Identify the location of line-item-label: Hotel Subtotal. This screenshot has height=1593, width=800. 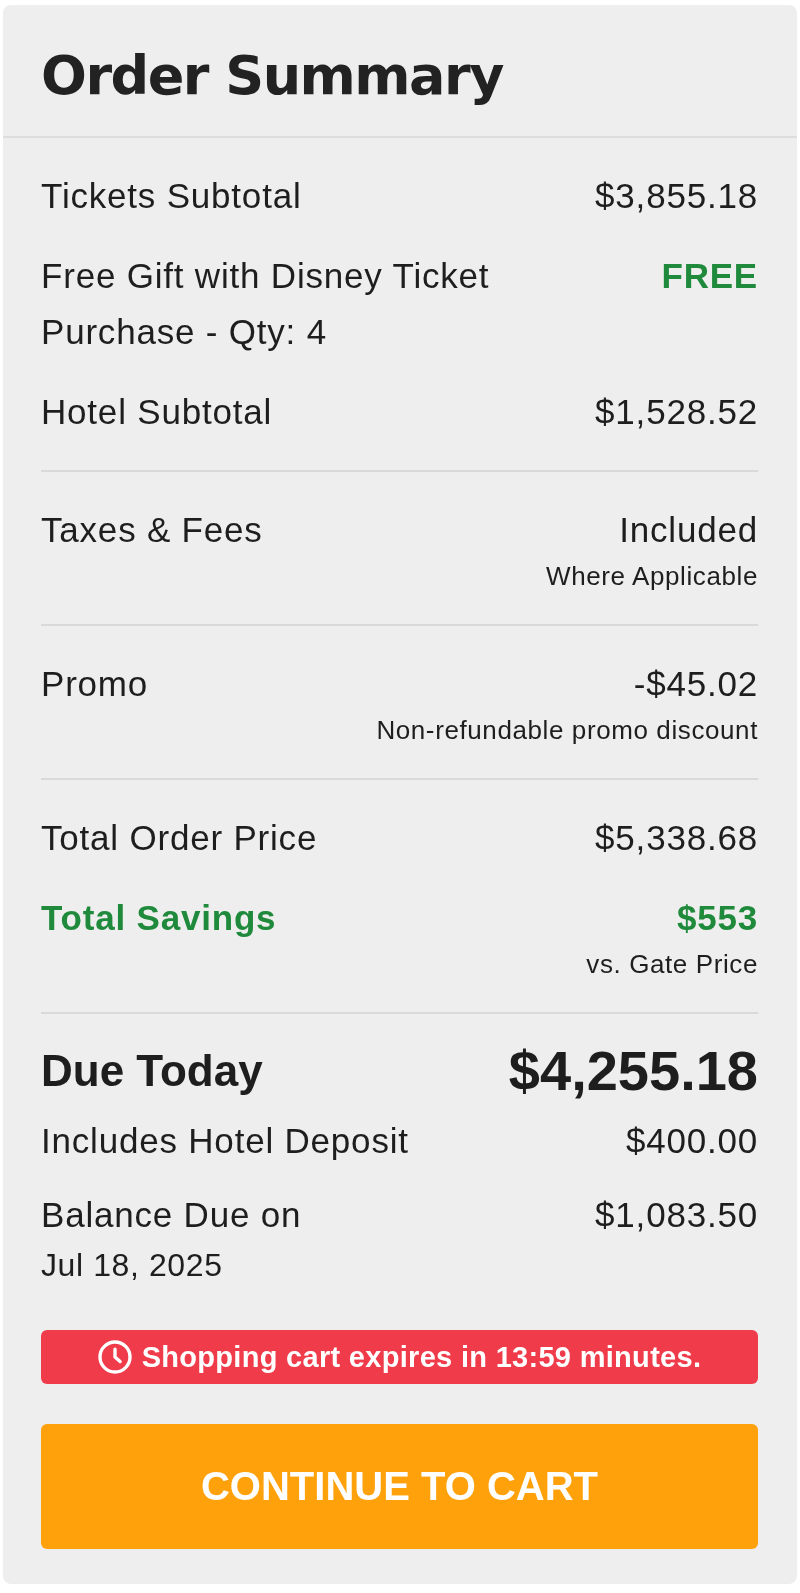
(157, 412).